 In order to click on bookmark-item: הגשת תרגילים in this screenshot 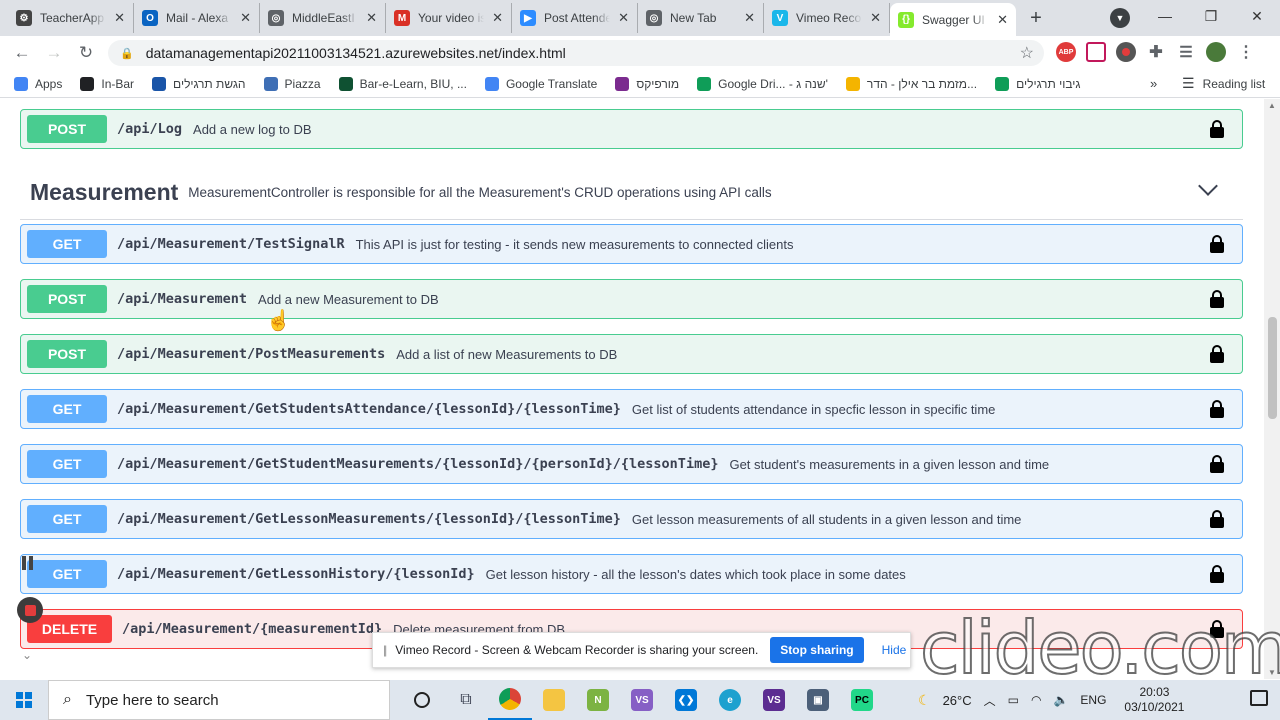, I will do `click(199, 83)`.